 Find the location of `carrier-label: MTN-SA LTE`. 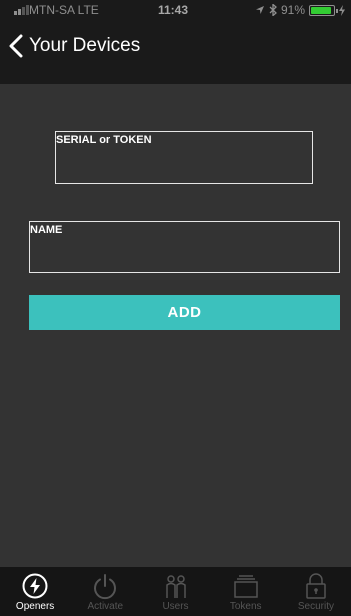

carrier-label: MTN-SA LTE is located at coordinates (64, 10).